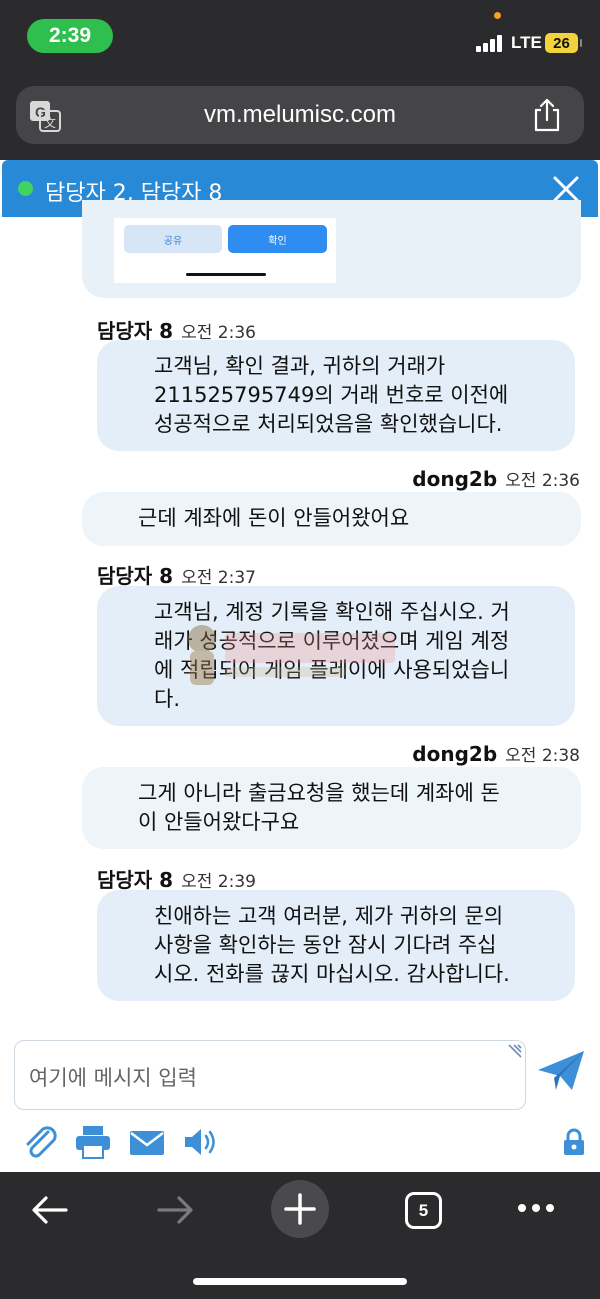 The width and height of the screenshot is (600, 1299). I want to click on message-line: 시오. 전화를 끊지 마십시오. 감사합니다., so click(332, 974).